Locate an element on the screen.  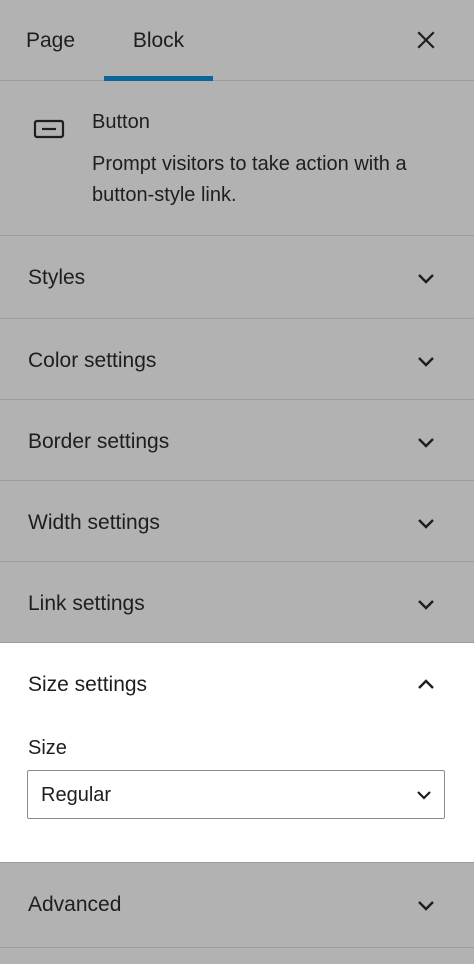
panel-title-advanced: Advanced is located at coordinates (75, 904).